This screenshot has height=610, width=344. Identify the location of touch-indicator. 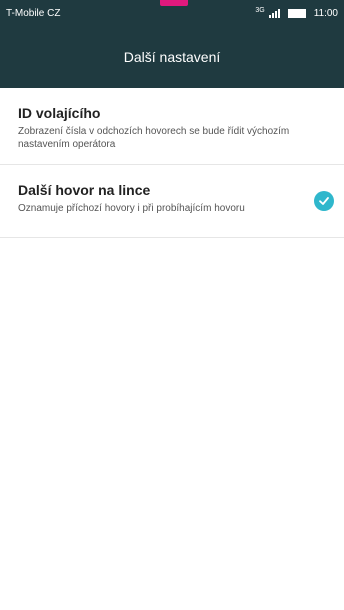
(174, 3).